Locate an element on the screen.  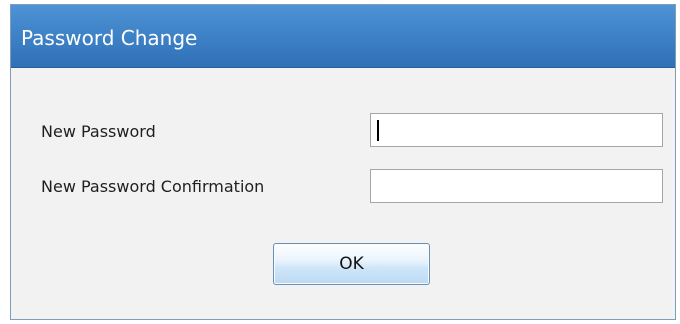
new-password-field is located at coordinates (516, 130).